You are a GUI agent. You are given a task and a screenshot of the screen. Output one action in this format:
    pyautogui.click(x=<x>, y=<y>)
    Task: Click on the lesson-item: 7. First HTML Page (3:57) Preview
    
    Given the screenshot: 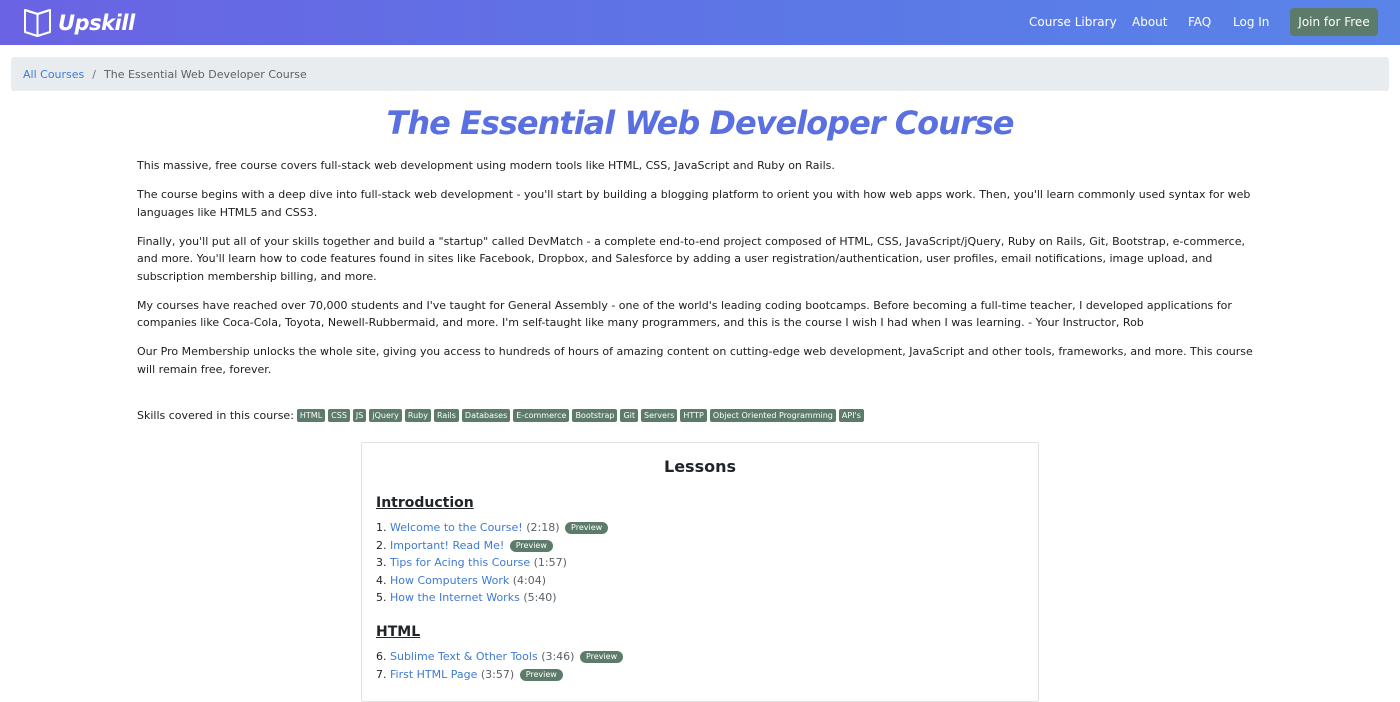 What is the action you would take?
    pyautogui.click(x=499, y=675)
    